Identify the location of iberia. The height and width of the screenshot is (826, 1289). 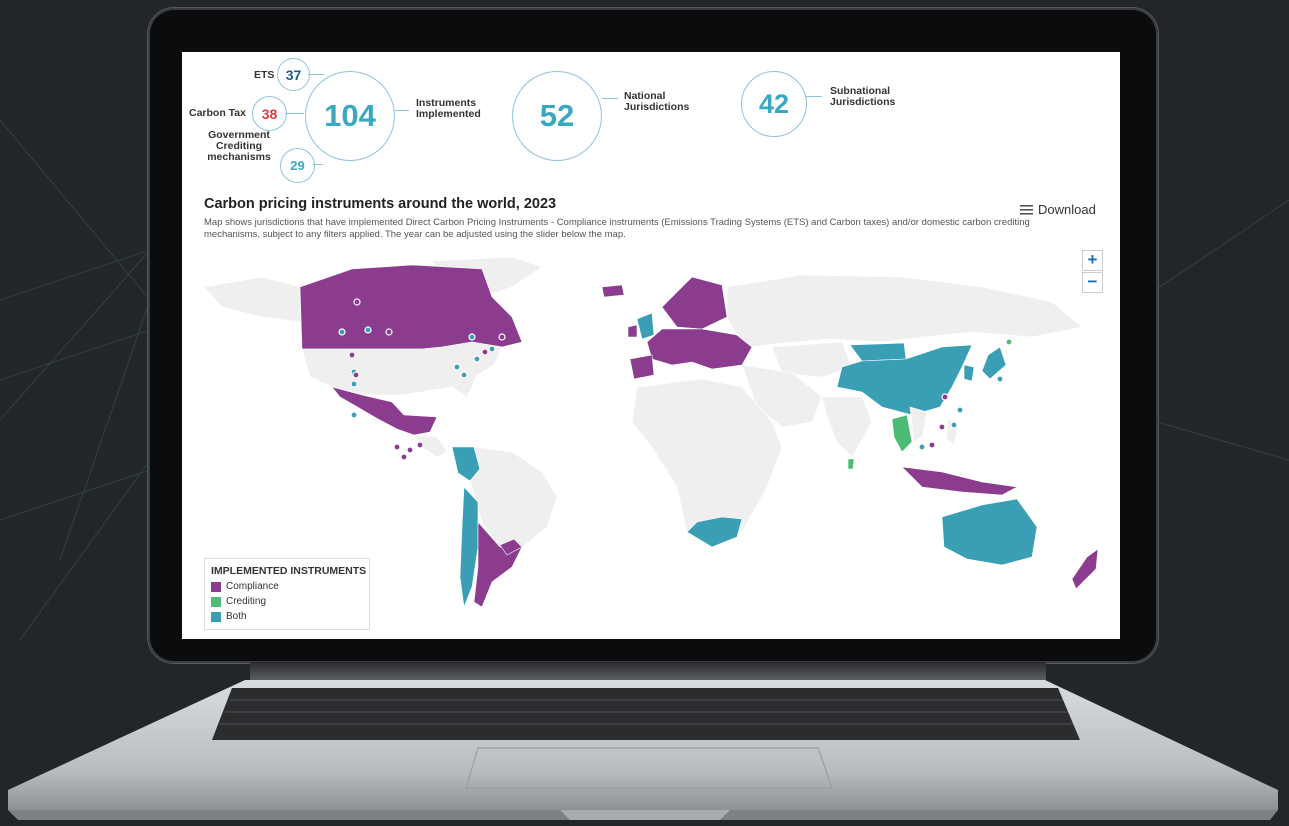
(642, 367).